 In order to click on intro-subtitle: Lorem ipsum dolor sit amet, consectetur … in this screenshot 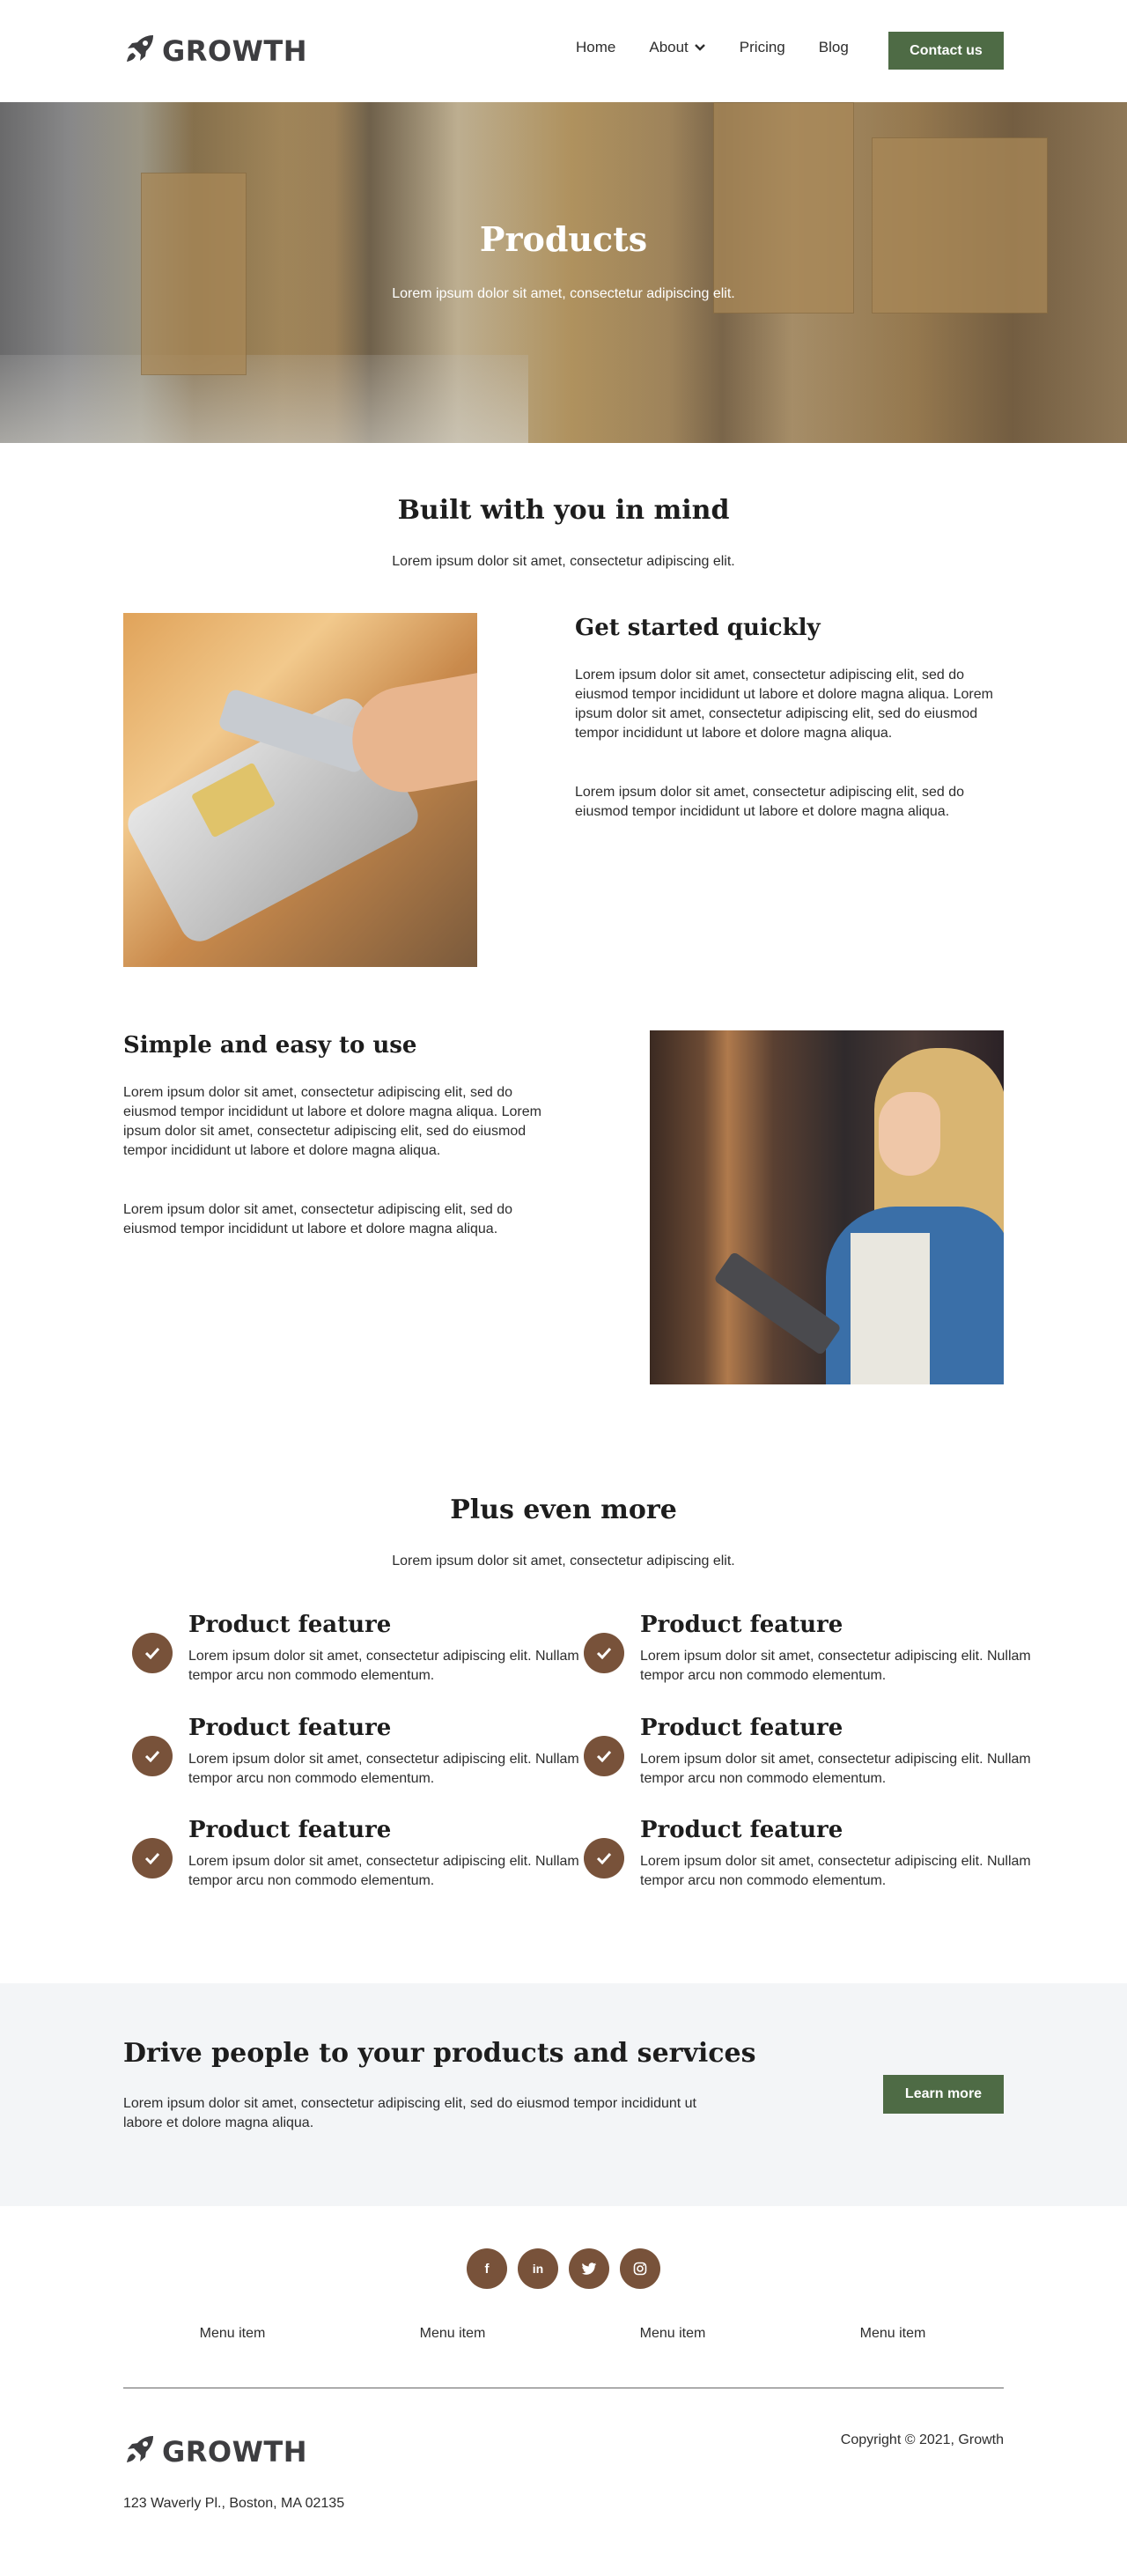, I will do `click(563, 561)`.